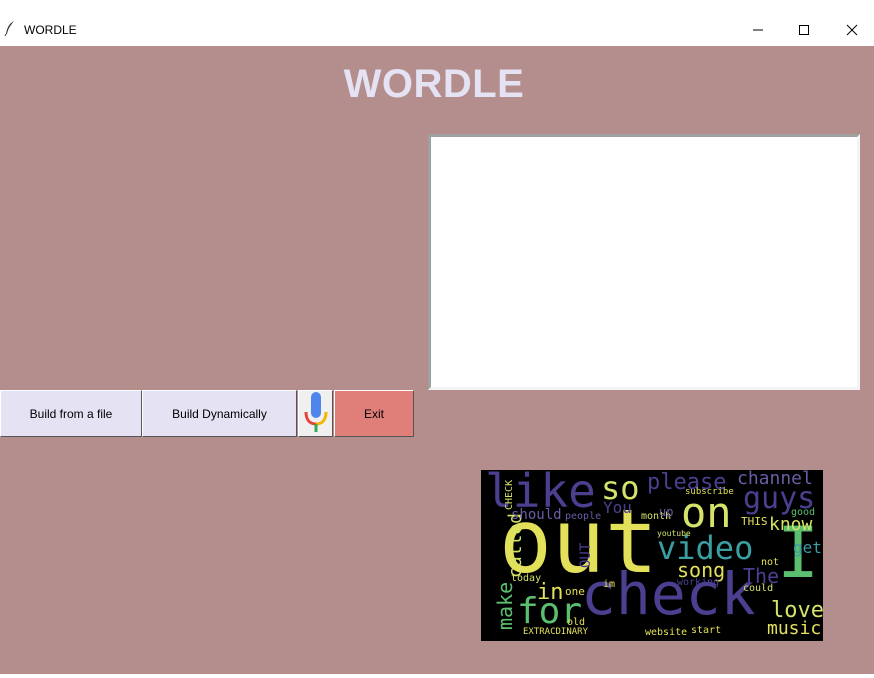 The image size is (874, 678). Describe the element at coordinates (770, 562) in the screenshot. I see `wc-word: not` at that location.